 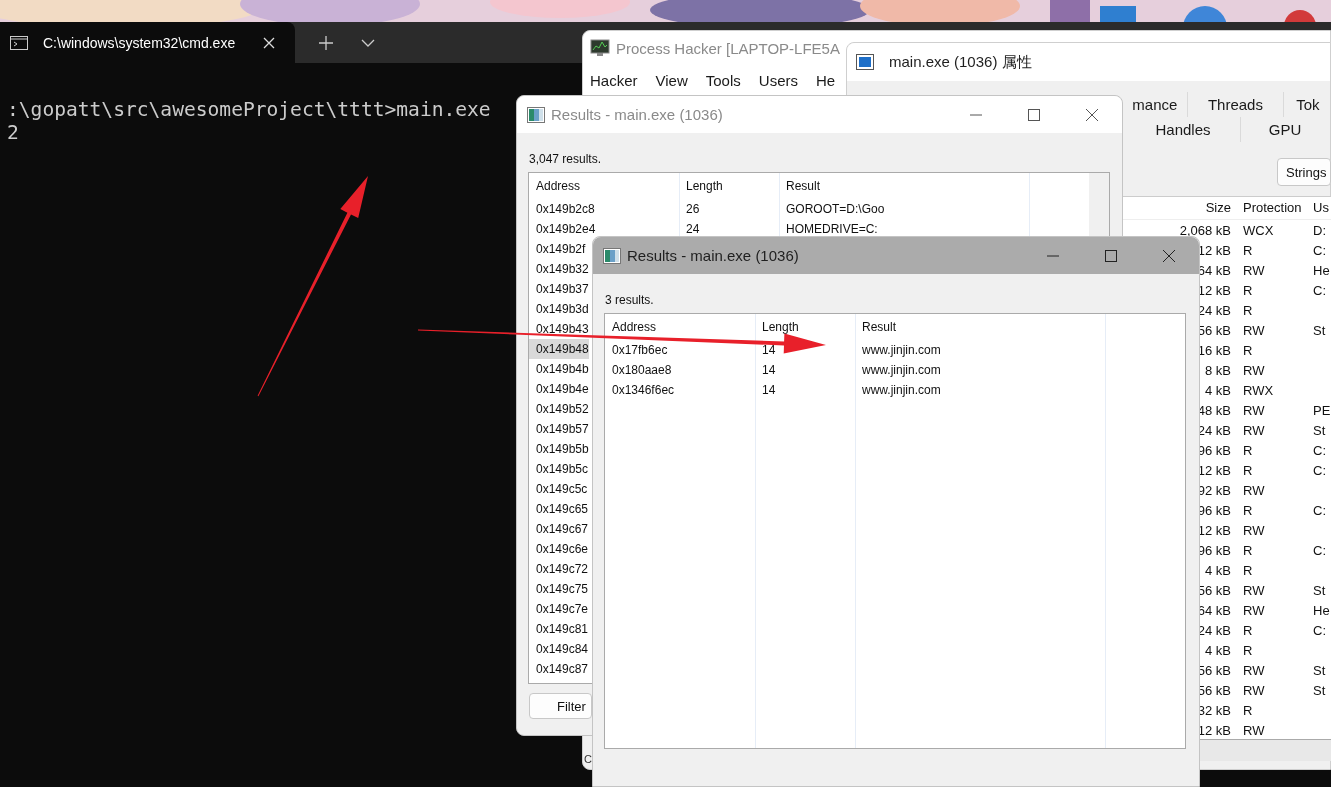 What do you see at coordinates (728, 48) in the screenshot?
I see `window-title: Process Hacker [LAPTOP-LFE5A` at bounding box center [728, 48].